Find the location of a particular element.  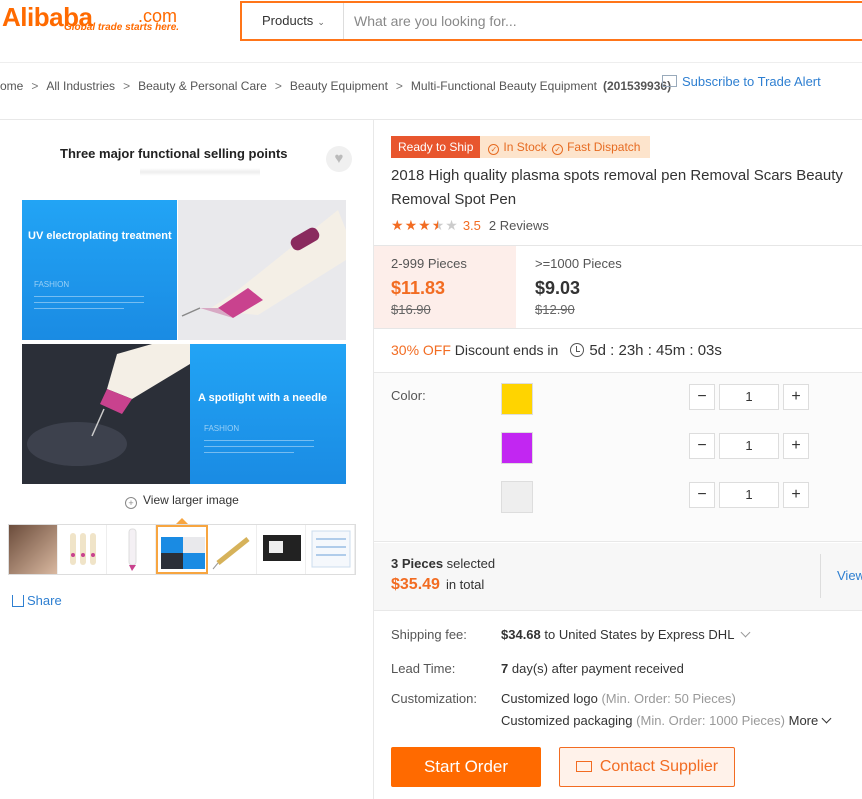

more-link: More is located at coordinates (810, 720).